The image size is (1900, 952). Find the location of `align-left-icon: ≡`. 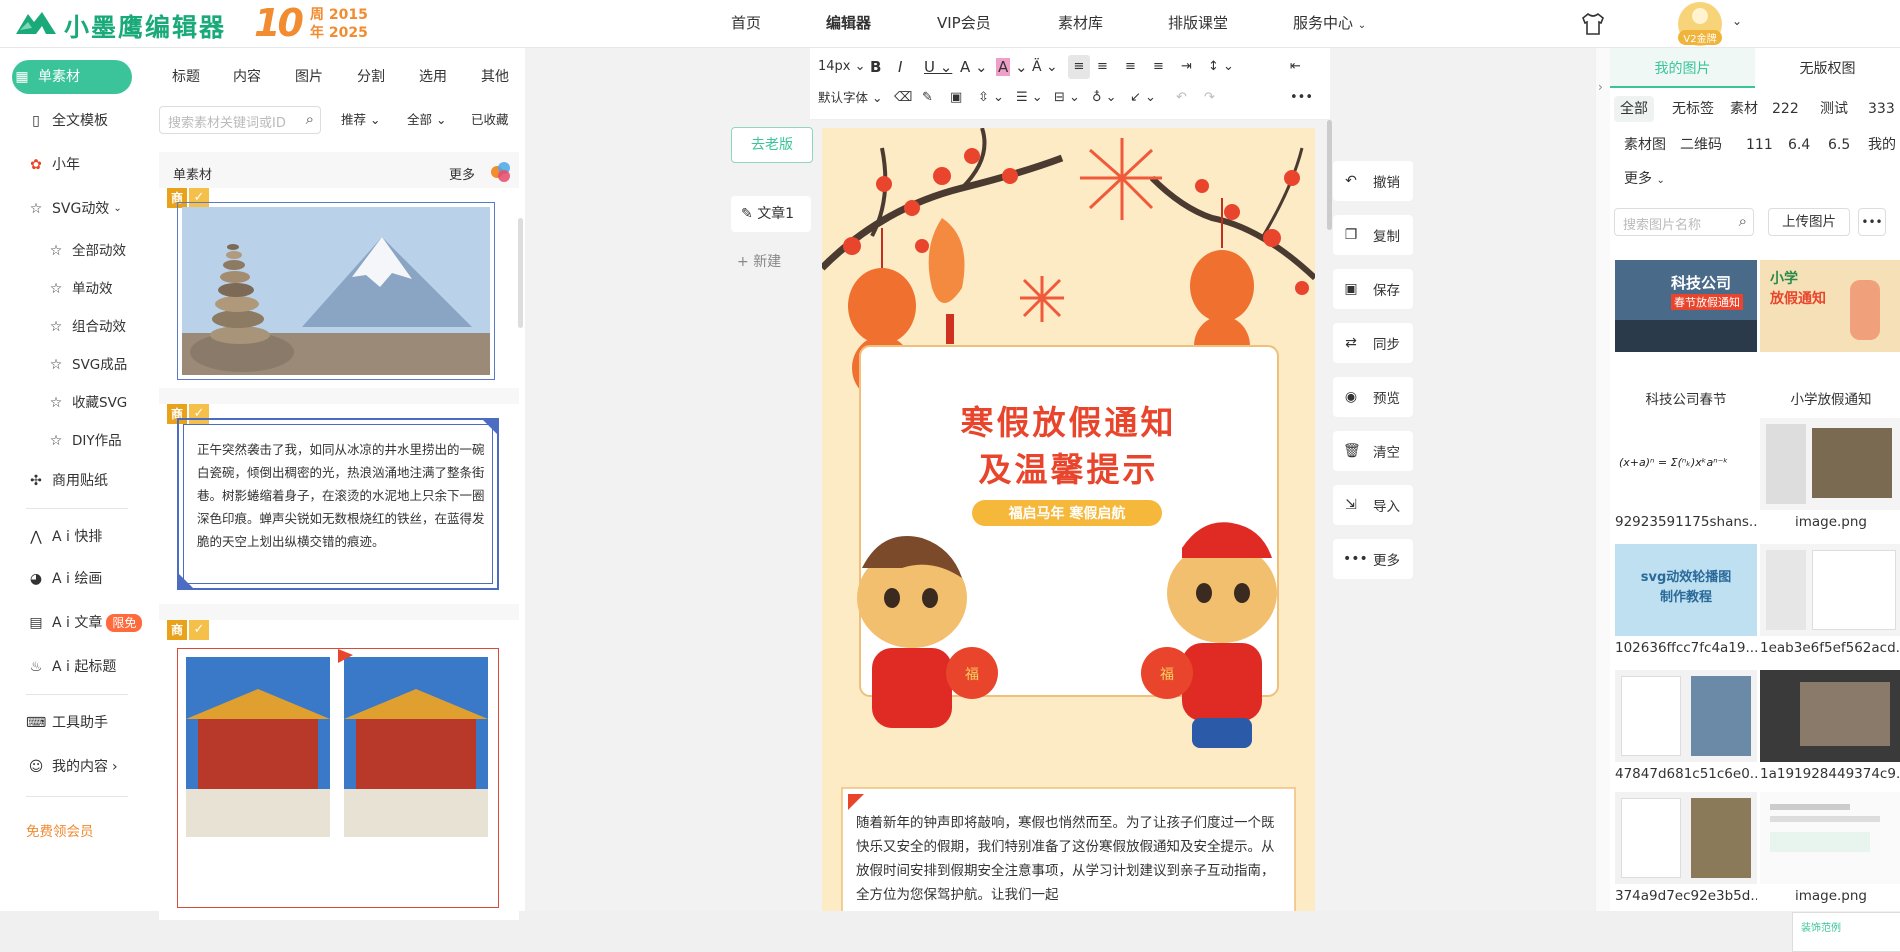

align-left-icon: ≡ is located at coordinates (1079, 67).